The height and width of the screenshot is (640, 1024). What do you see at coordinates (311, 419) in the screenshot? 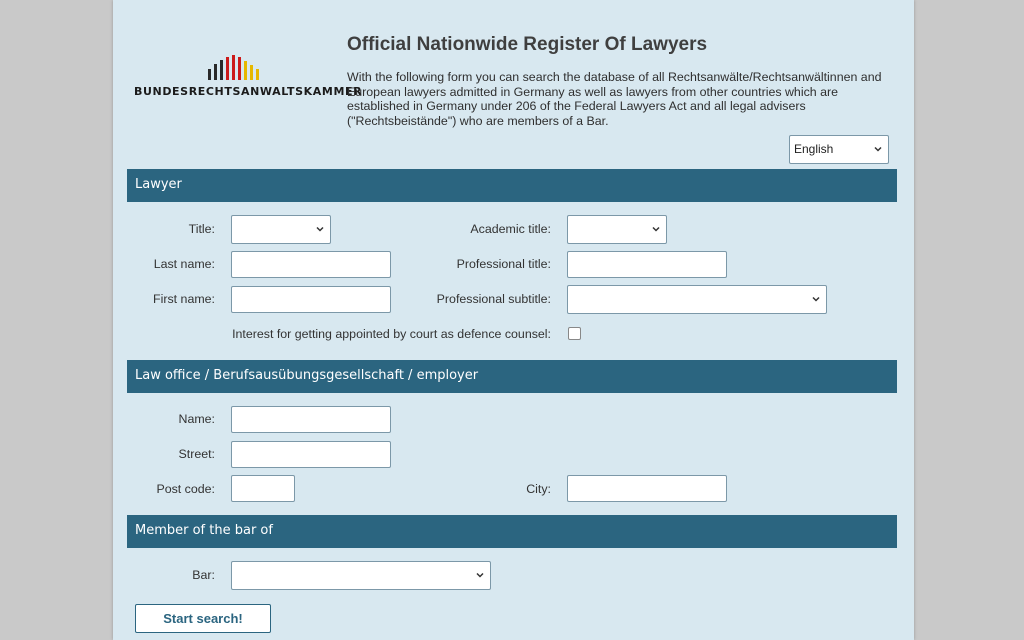
I see `office-name-input` at bounding box center [311, 419].